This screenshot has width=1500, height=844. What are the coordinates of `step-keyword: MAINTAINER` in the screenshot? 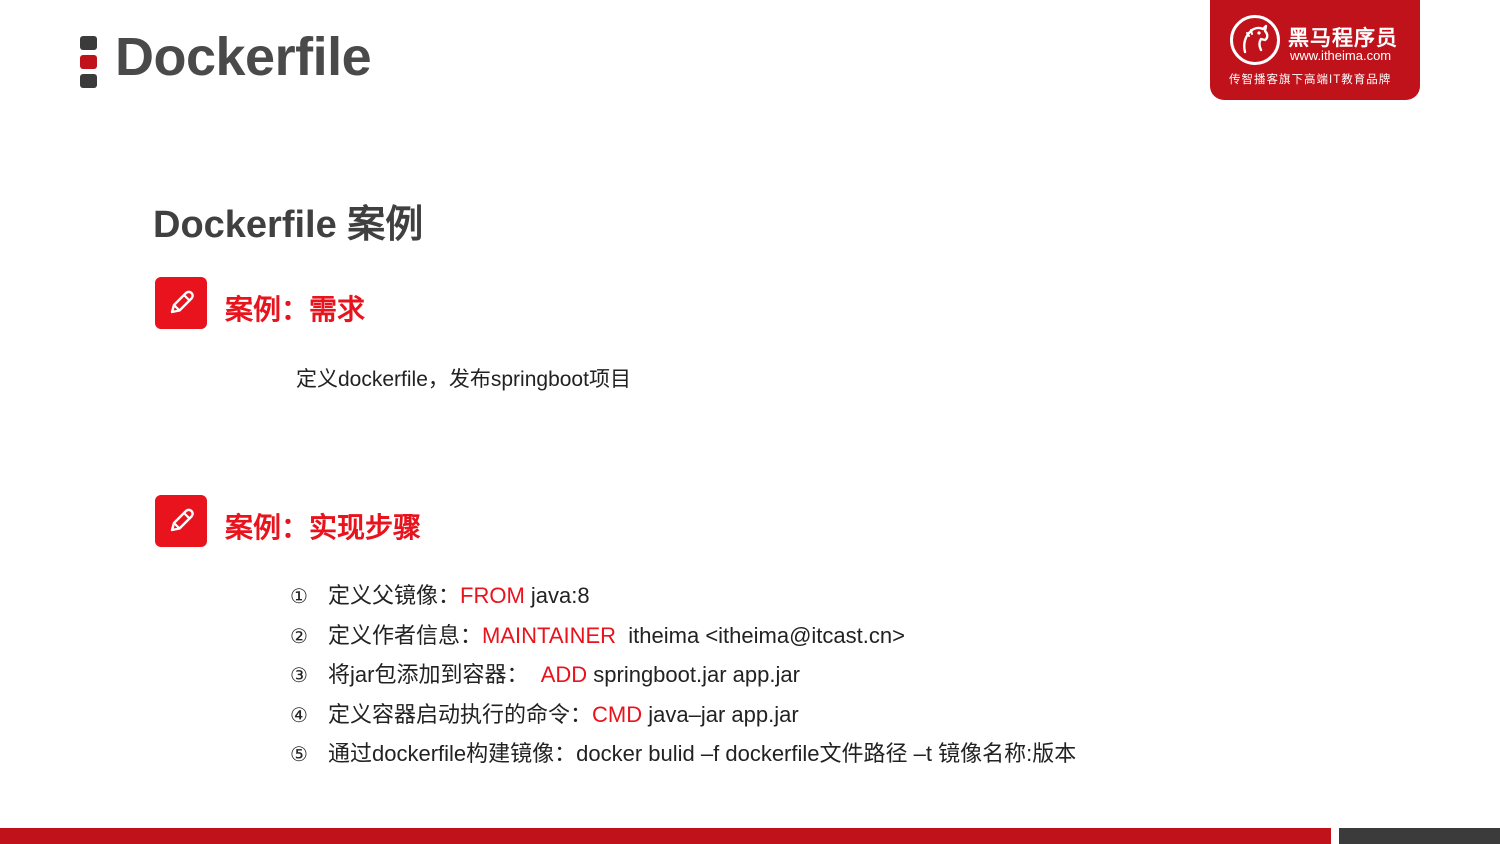 It's located at (549, 635).